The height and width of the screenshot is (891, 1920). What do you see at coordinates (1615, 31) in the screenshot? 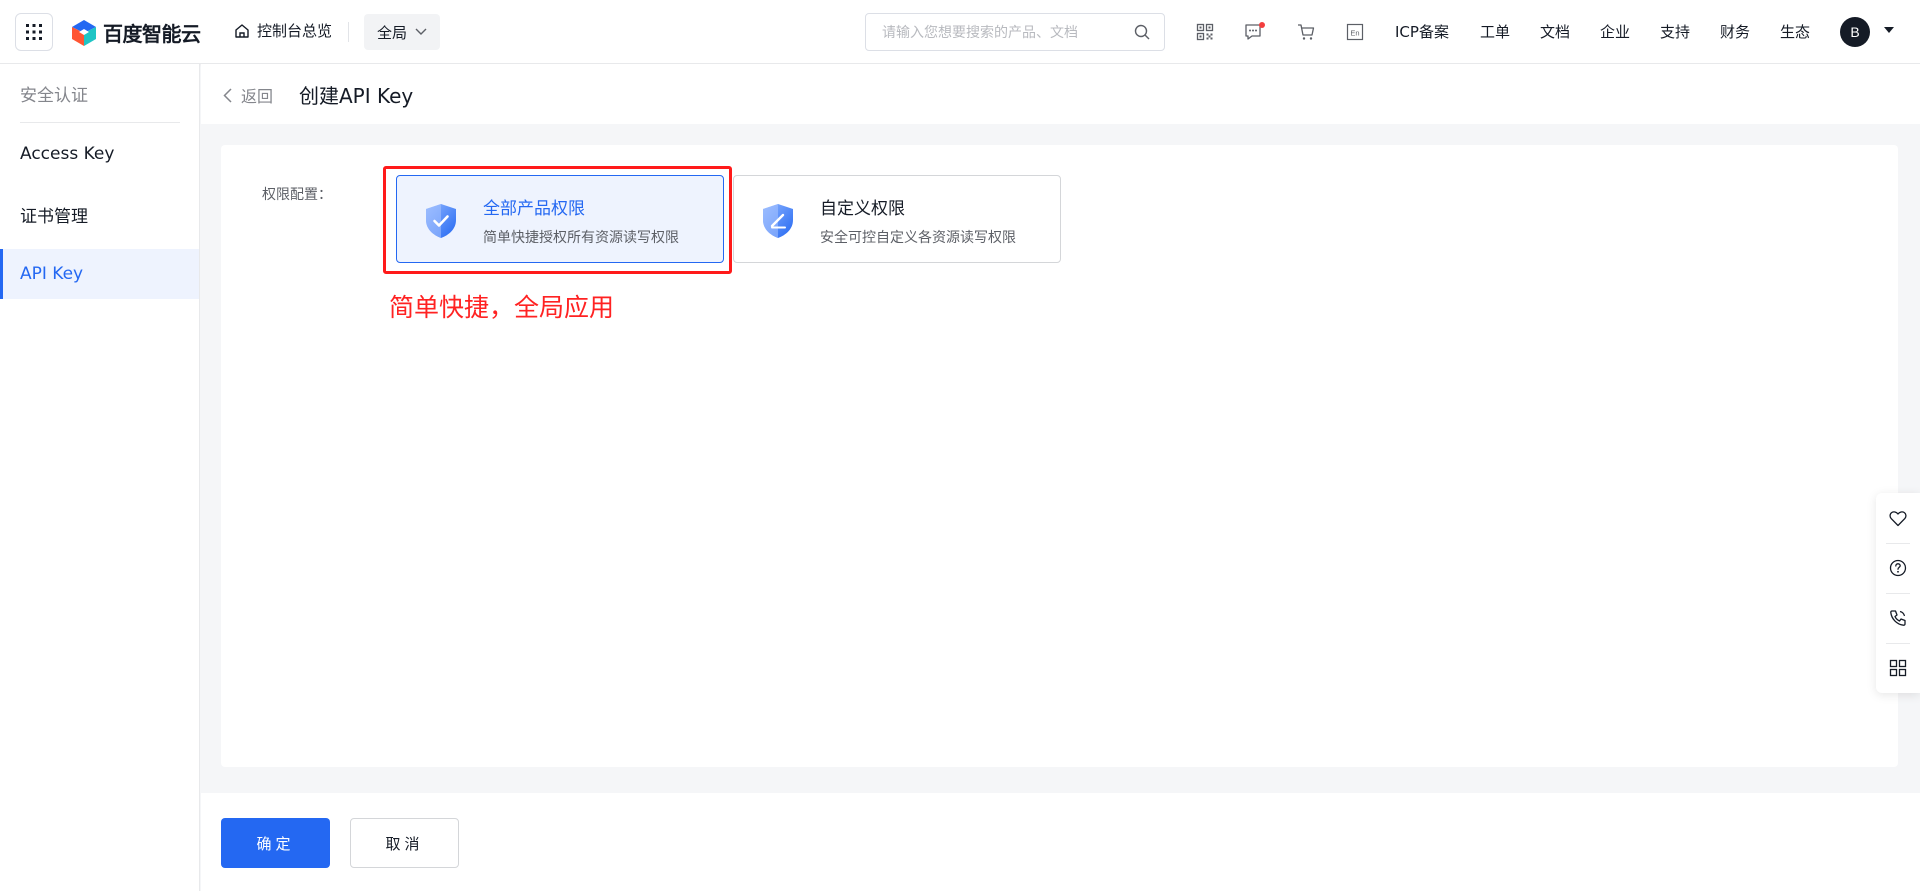
I see `nav-link-enterprise: 企业` at bounding box center [1615, 31].